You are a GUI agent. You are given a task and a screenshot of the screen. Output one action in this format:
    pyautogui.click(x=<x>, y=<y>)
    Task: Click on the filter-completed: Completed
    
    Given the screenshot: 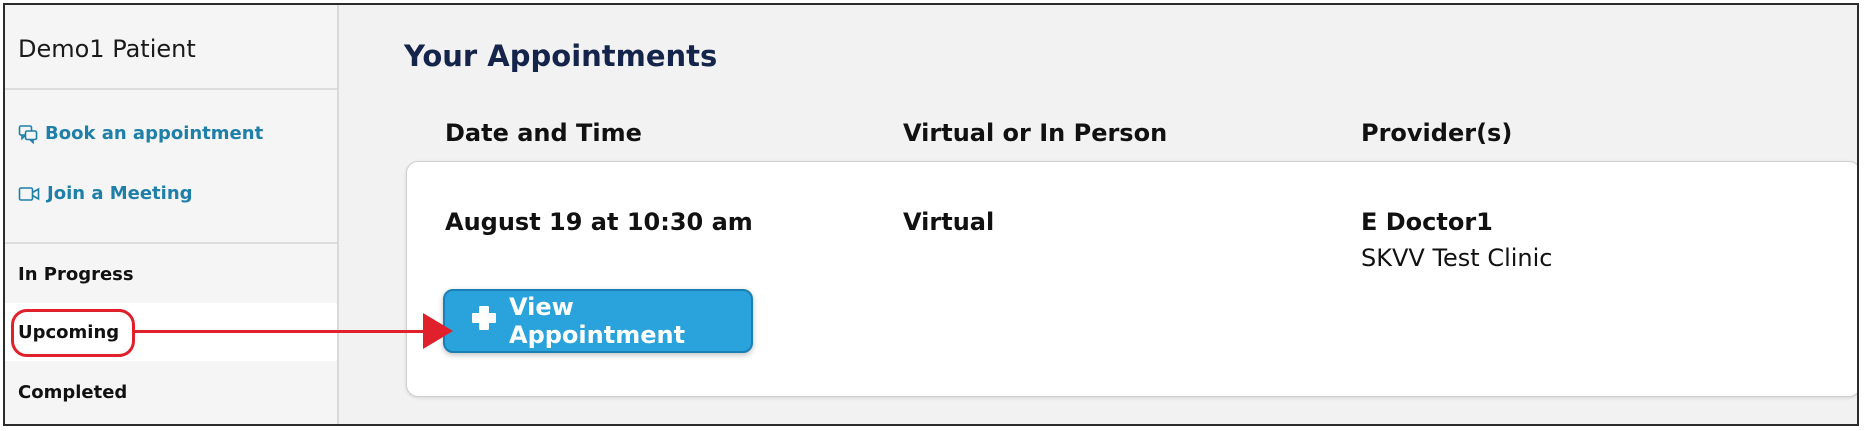 What is the action you would take?
    pyautogui.click(x=171, y=392)
    